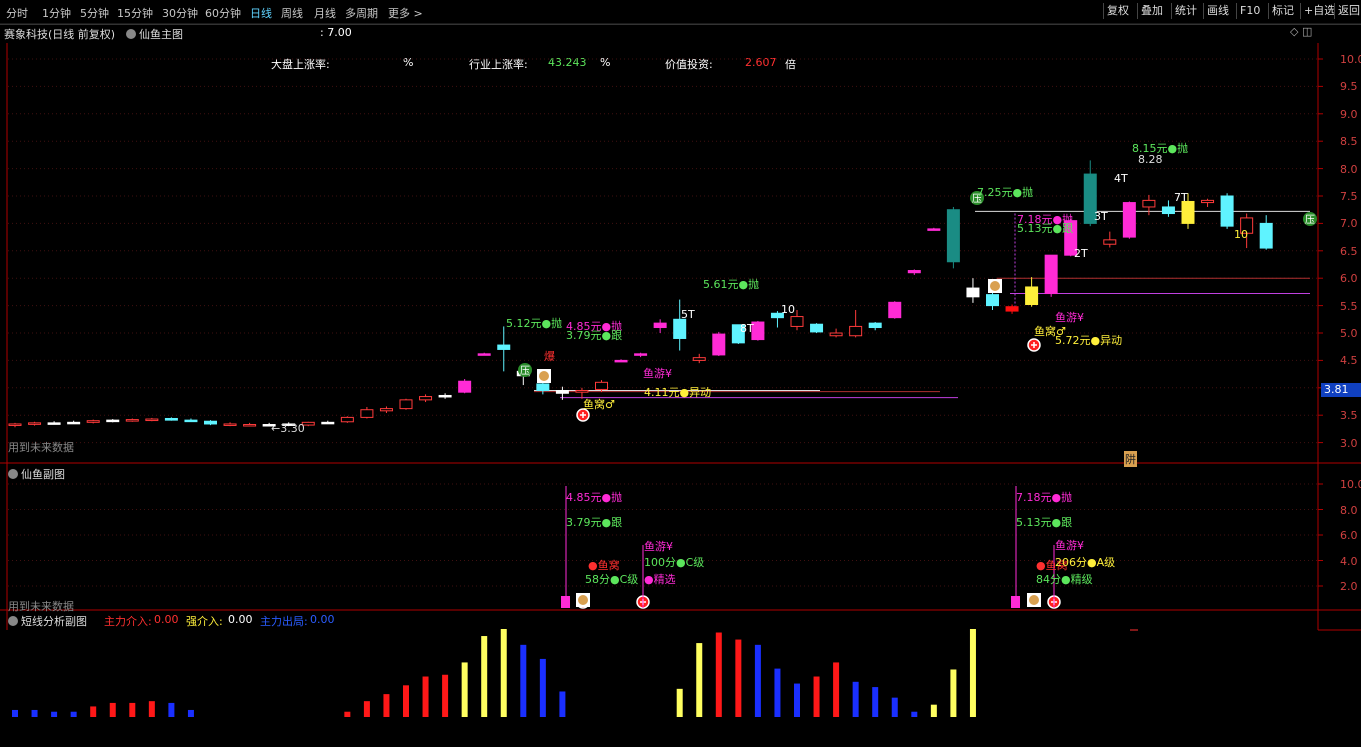  I want to click on yaxis-tick: 4.5, so click(1349, 361).